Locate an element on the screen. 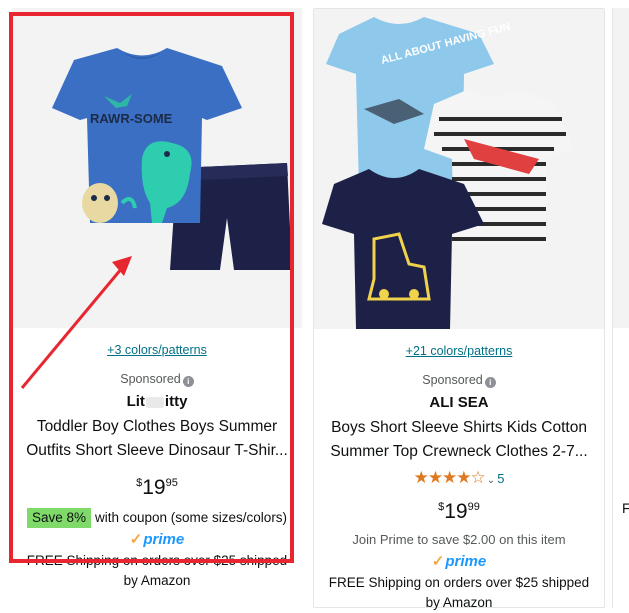  rating-count: 5 is located at coordinates (500, 478).